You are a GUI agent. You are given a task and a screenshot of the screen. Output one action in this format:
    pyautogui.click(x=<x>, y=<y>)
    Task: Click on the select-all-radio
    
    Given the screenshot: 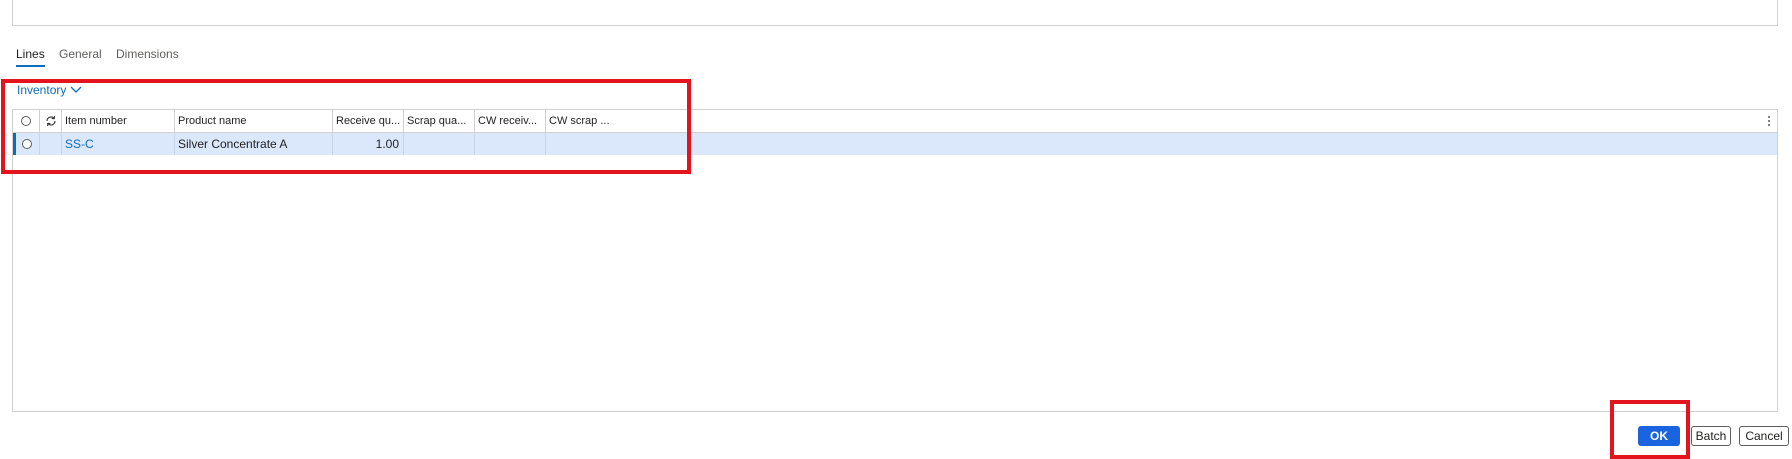 What is the action you would take?
    pyautogui.click(x=26, y=121)
    